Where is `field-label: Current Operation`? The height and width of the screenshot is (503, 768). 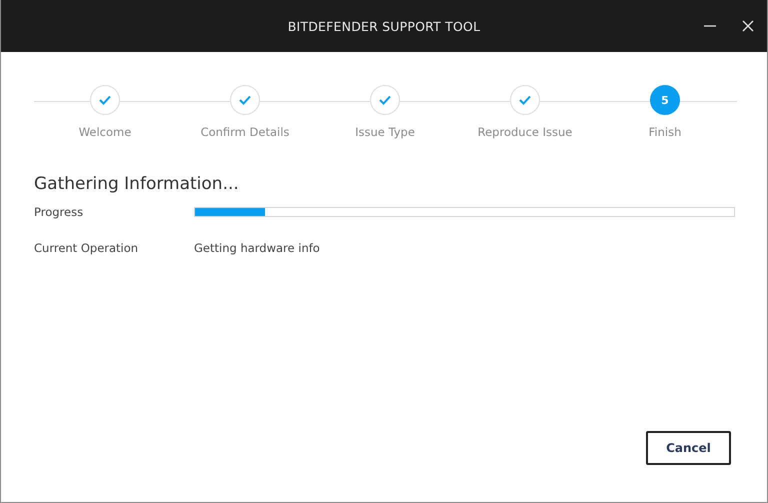 field-label: Current Operation is located at coordinates (87, 248).